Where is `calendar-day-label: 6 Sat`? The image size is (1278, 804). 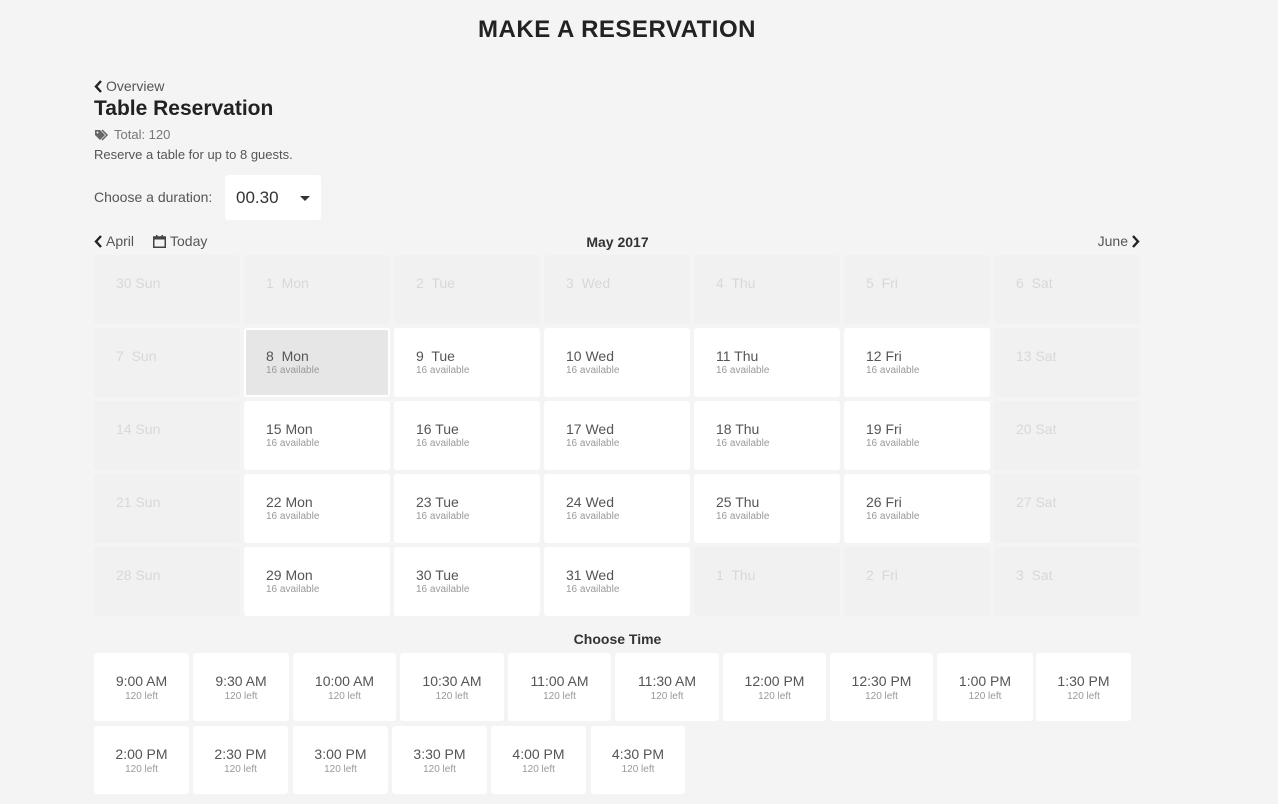 calendar-day-label: 6 Sat is located at coordinates (1034, 283).